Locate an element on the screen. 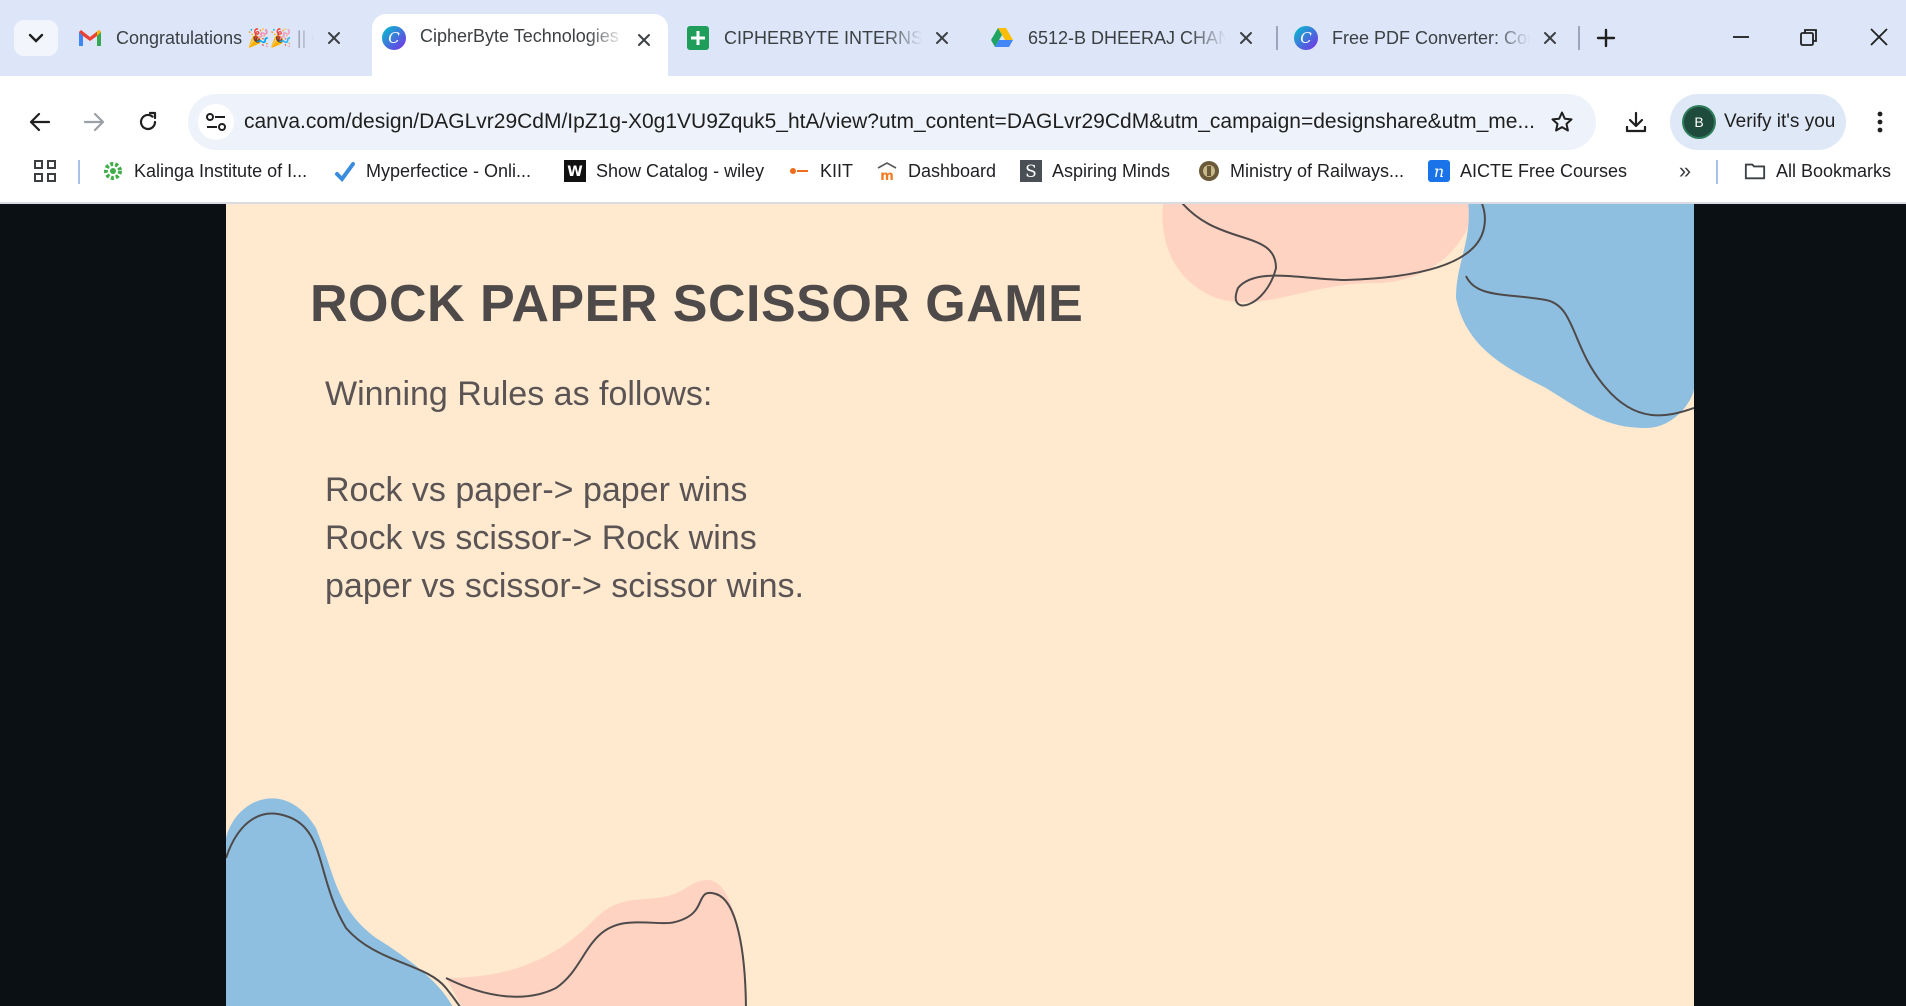 The width and height of the screenshot is (1906, 1006). restore-icon is located at coordinates (1808, 37).